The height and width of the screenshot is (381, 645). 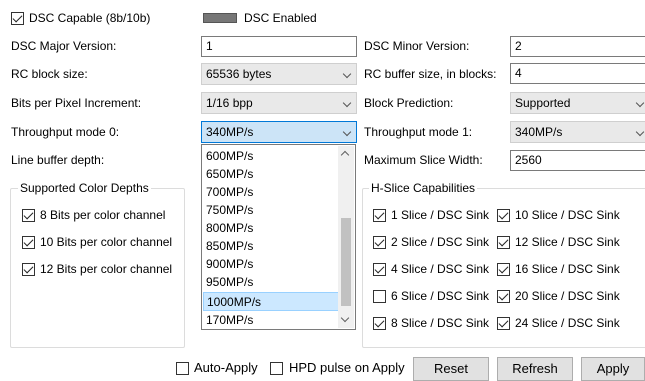 I want to click on dsc-minor-label: DSC Minor Version:, so click(x=417, y=46).